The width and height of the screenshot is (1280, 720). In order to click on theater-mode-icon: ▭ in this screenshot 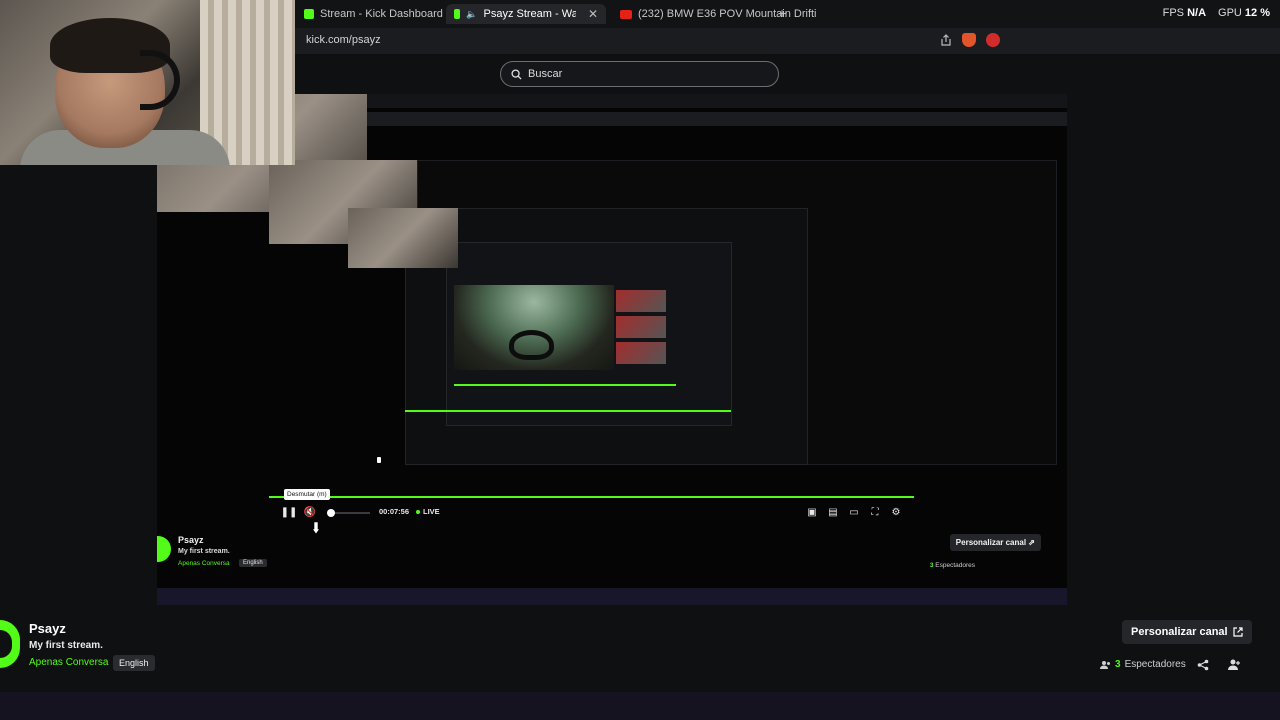, I will do `click(854, 512)`.